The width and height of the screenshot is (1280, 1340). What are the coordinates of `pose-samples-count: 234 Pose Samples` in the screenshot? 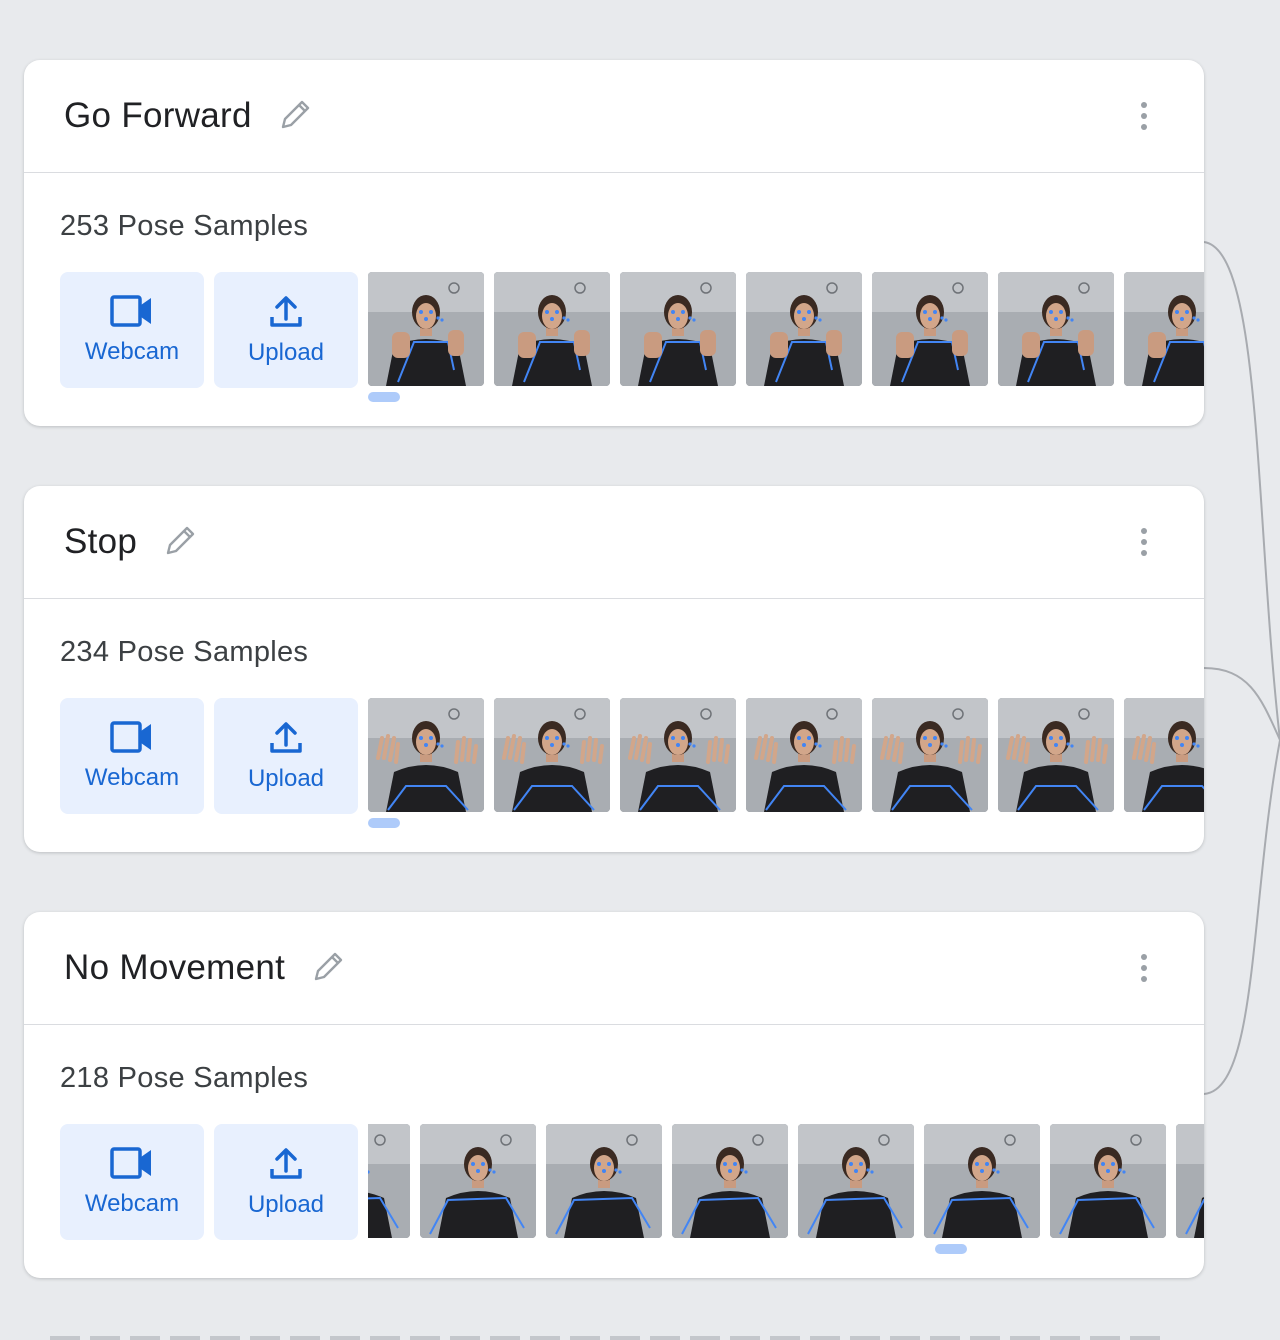 It's located at (184, 652).